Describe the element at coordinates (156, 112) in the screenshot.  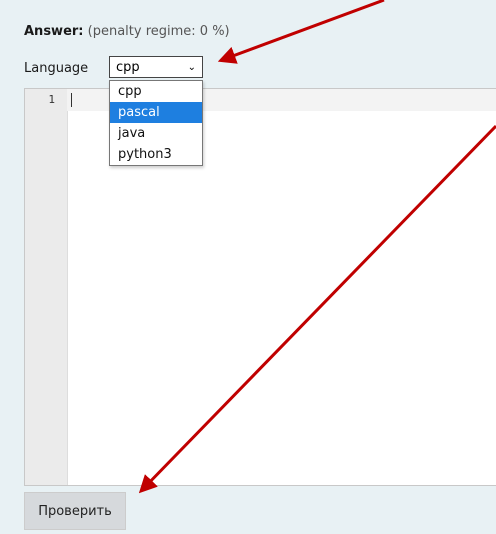
I see `language-option-pascal: pascal` at that location.